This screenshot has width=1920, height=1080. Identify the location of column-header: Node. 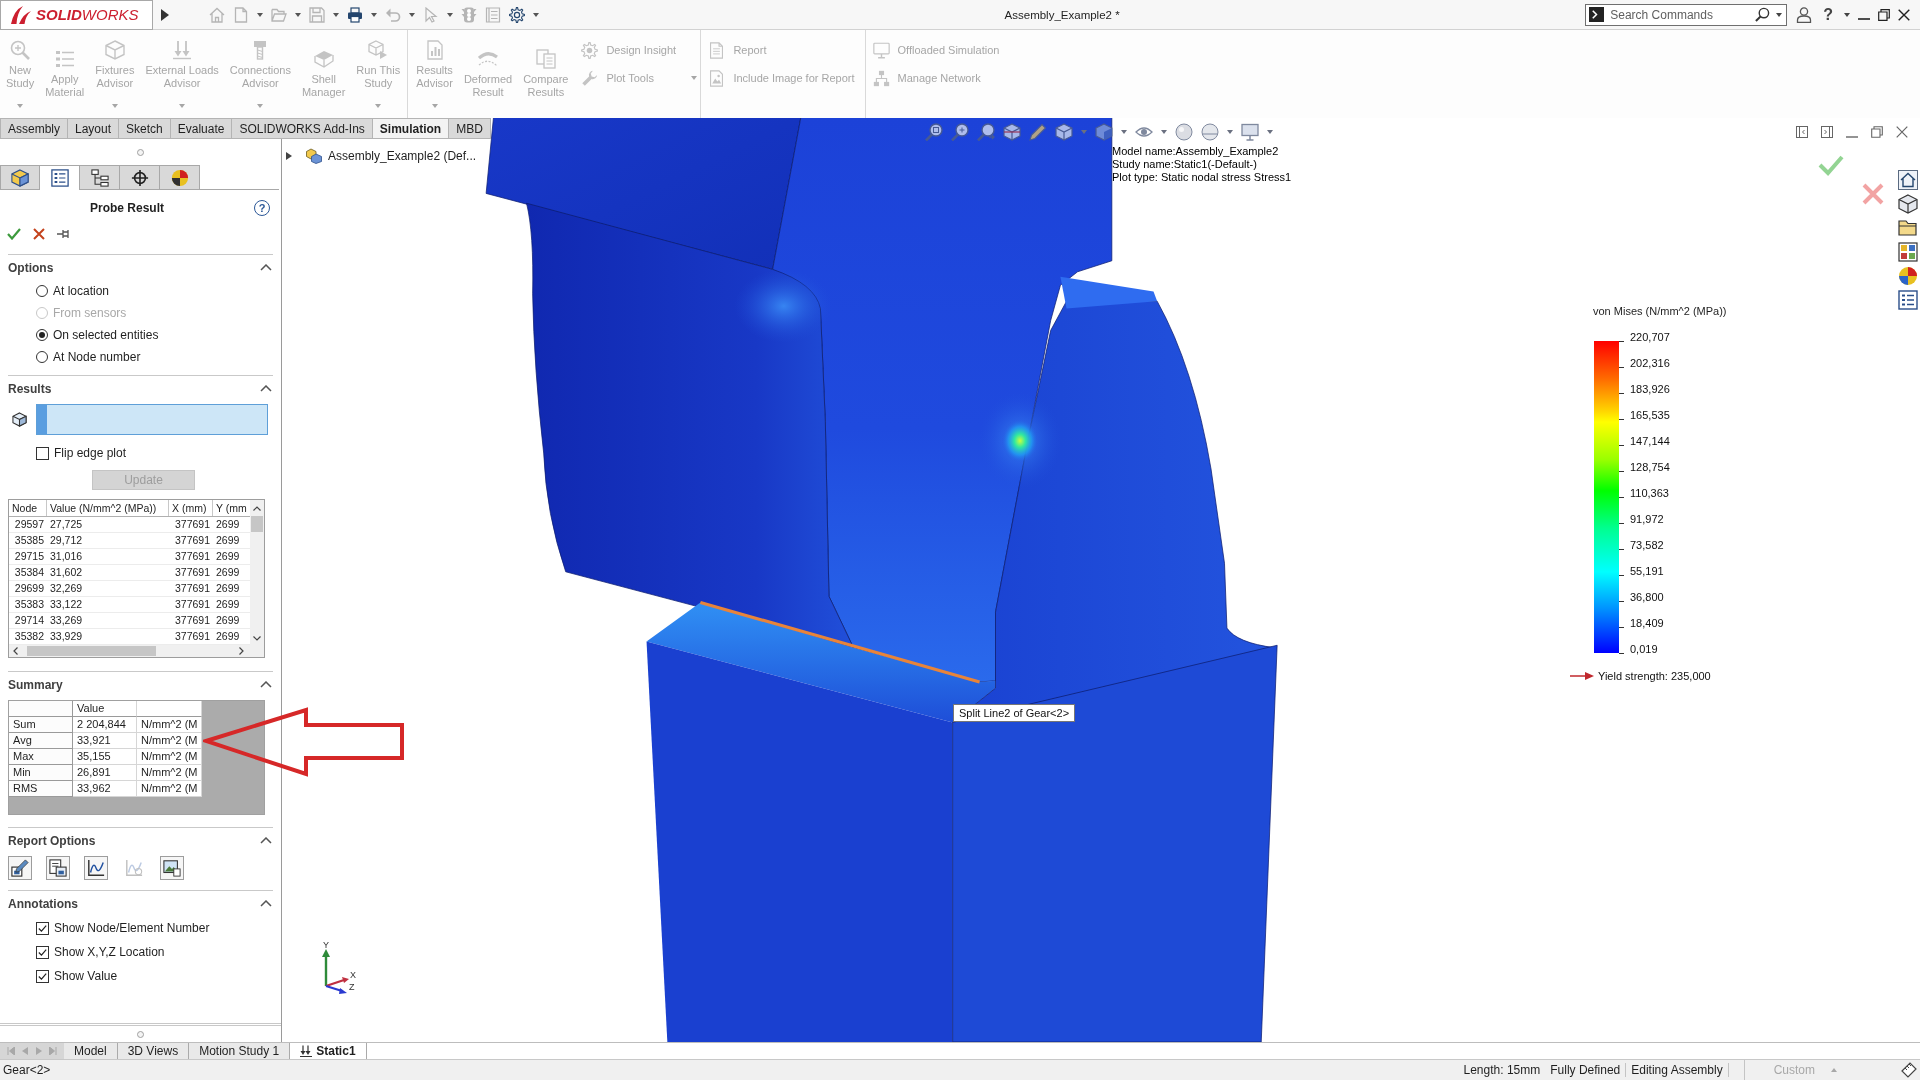
(28, 508).